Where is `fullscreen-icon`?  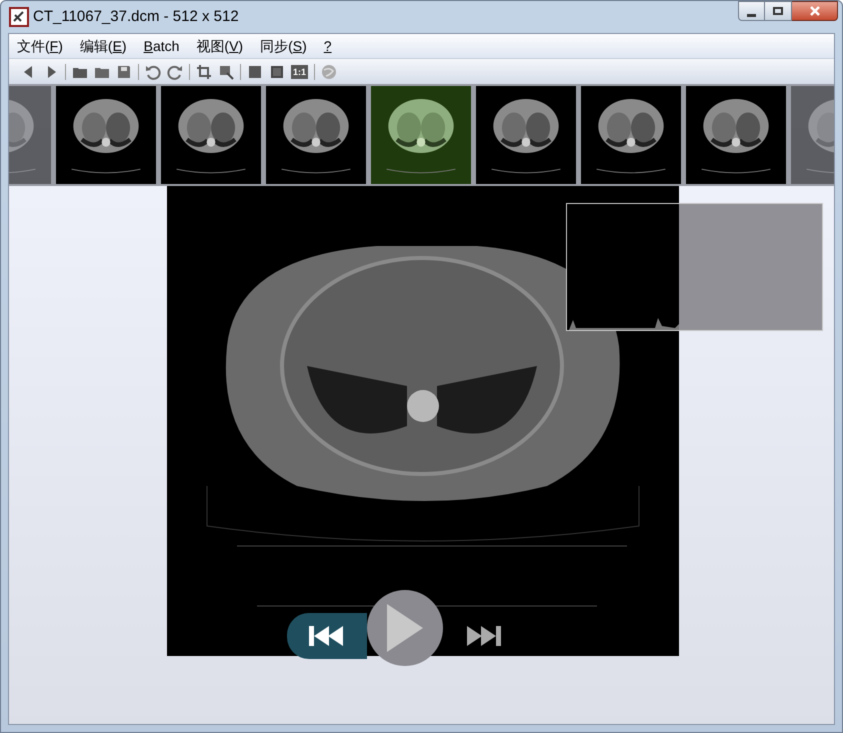 fullscreen-icon is located at coordinates (277, 72).